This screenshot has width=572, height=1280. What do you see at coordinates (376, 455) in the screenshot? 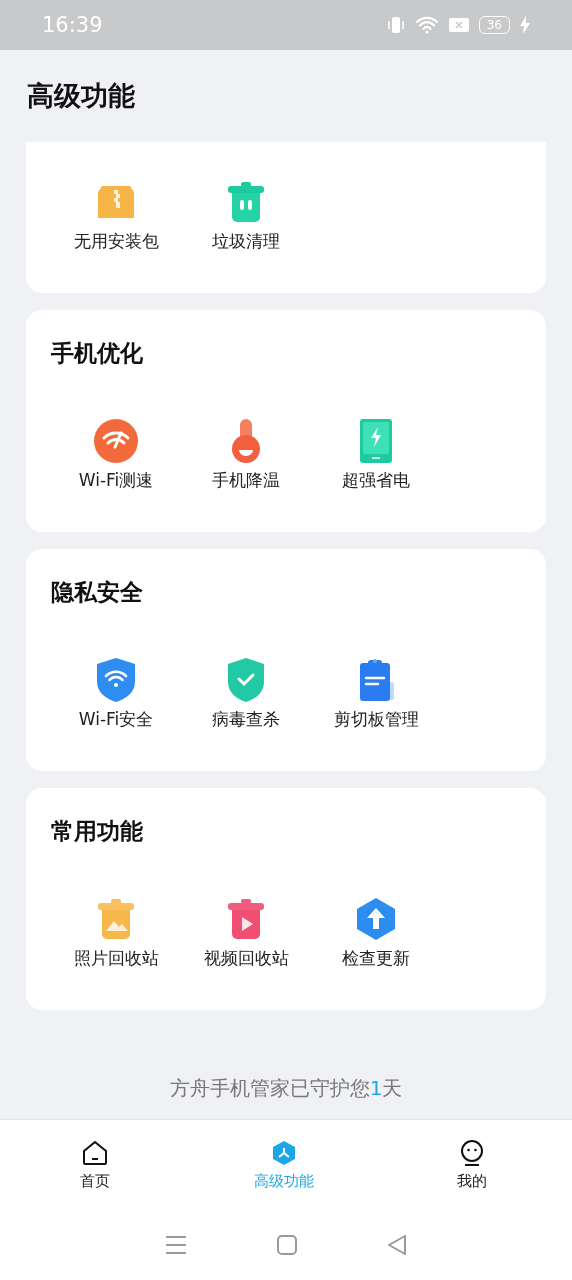
I see `feature-item: 超强省电` at bounding box center [376, 455].